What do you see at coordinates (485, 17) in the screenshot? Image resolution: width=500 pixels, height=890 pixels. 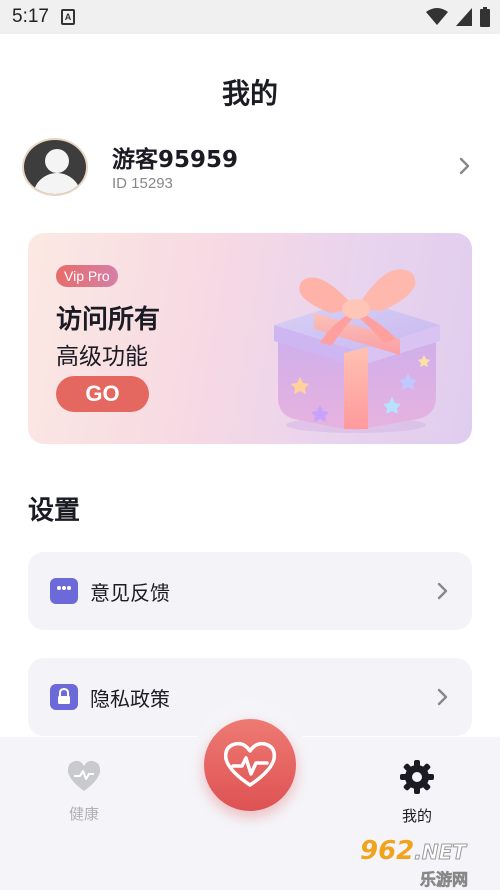 I see `battery-icon` at bounding box center [485, 17].